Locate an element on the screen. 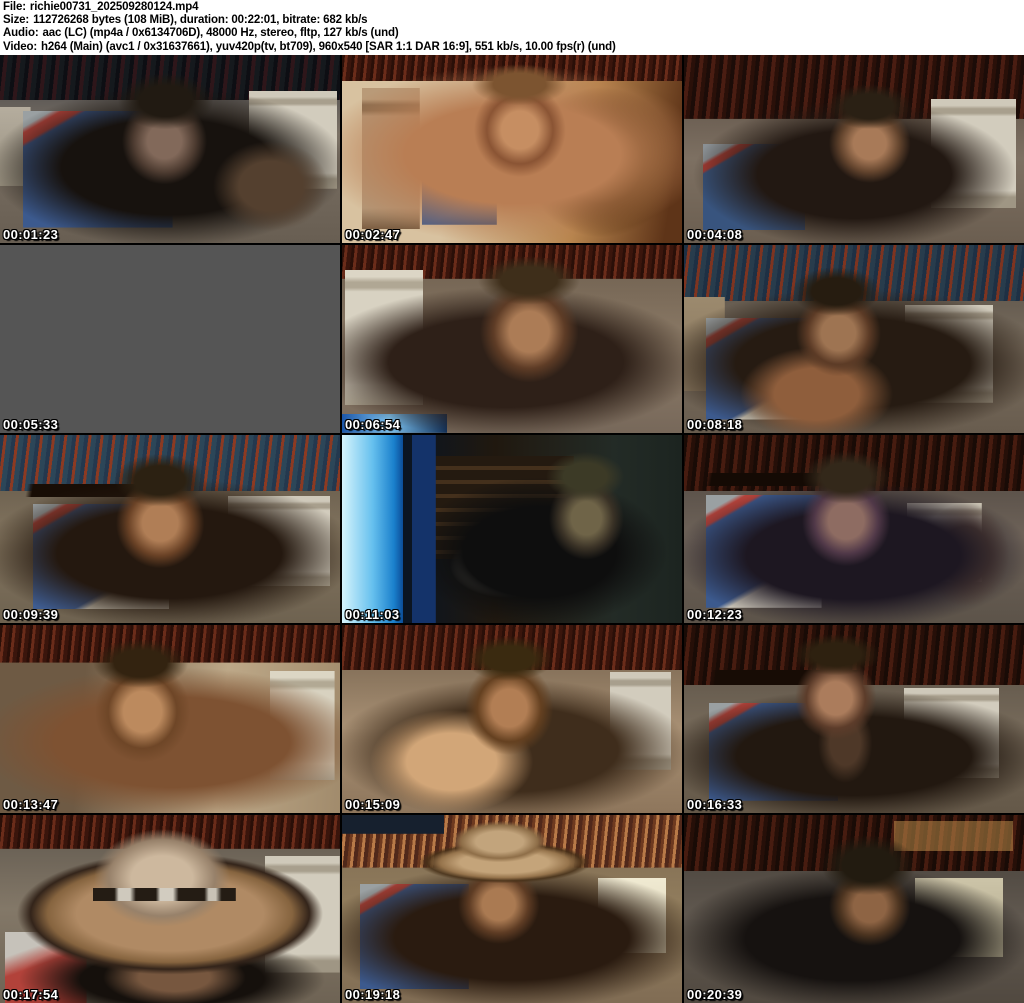  thumbnail-cell: 00:08:18 is located at coordinates (854, 339).